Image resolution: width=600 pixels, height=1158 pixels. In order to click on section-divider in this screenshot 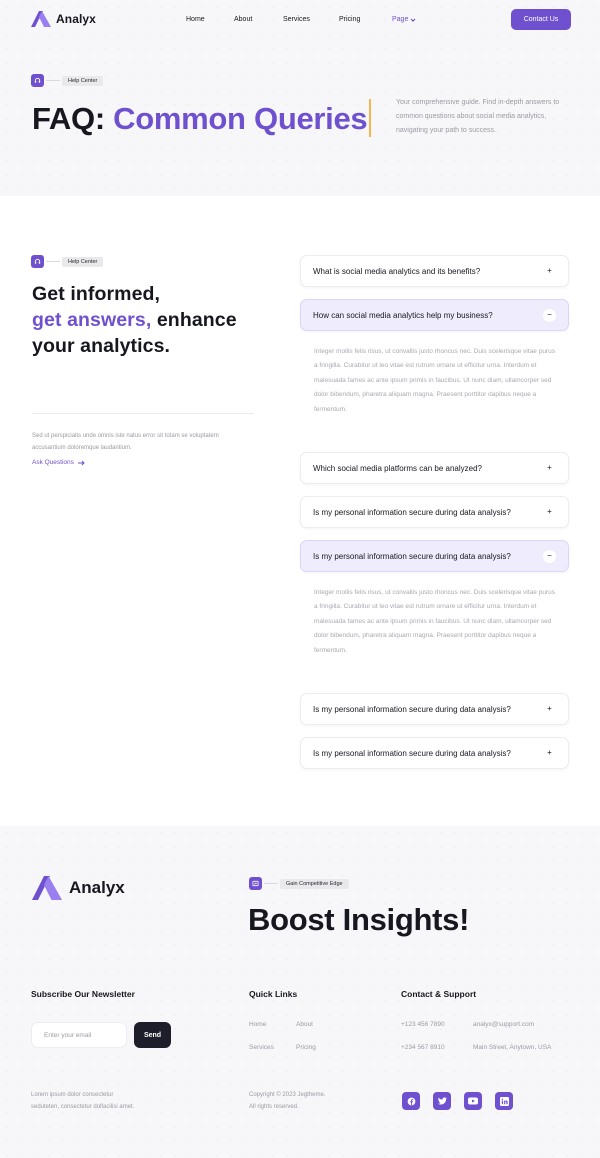, I will do `click(143, 413)`.